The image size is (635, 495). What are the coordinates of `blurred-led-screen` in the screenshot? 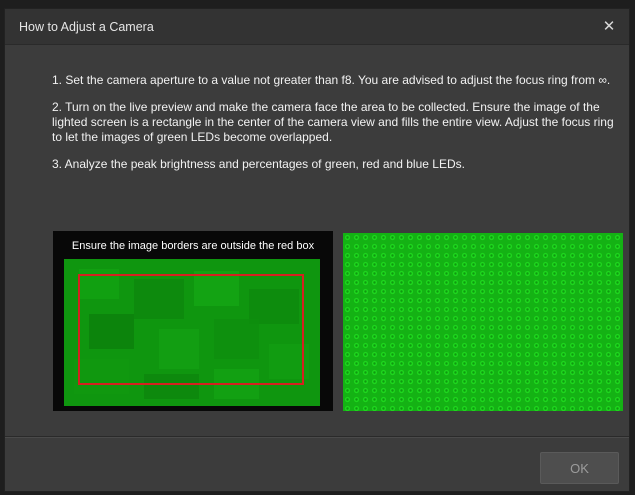 It's located at (192, 332).